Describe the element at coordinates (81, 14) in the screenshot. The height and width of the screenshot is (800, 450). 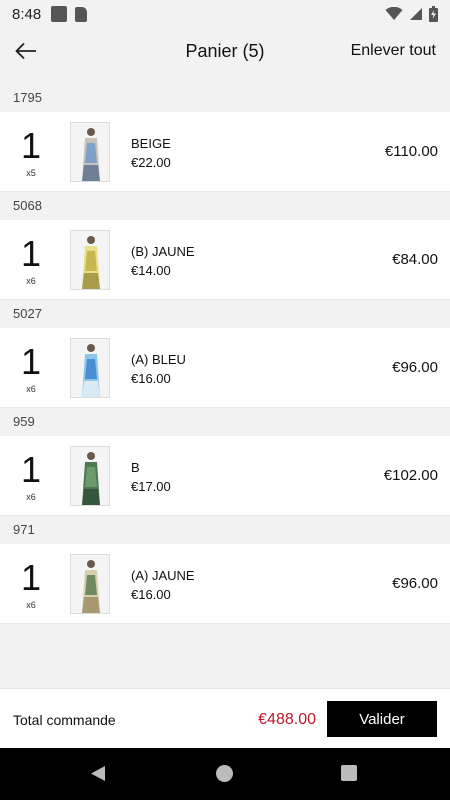
I see `sd-card-icon` at that location.